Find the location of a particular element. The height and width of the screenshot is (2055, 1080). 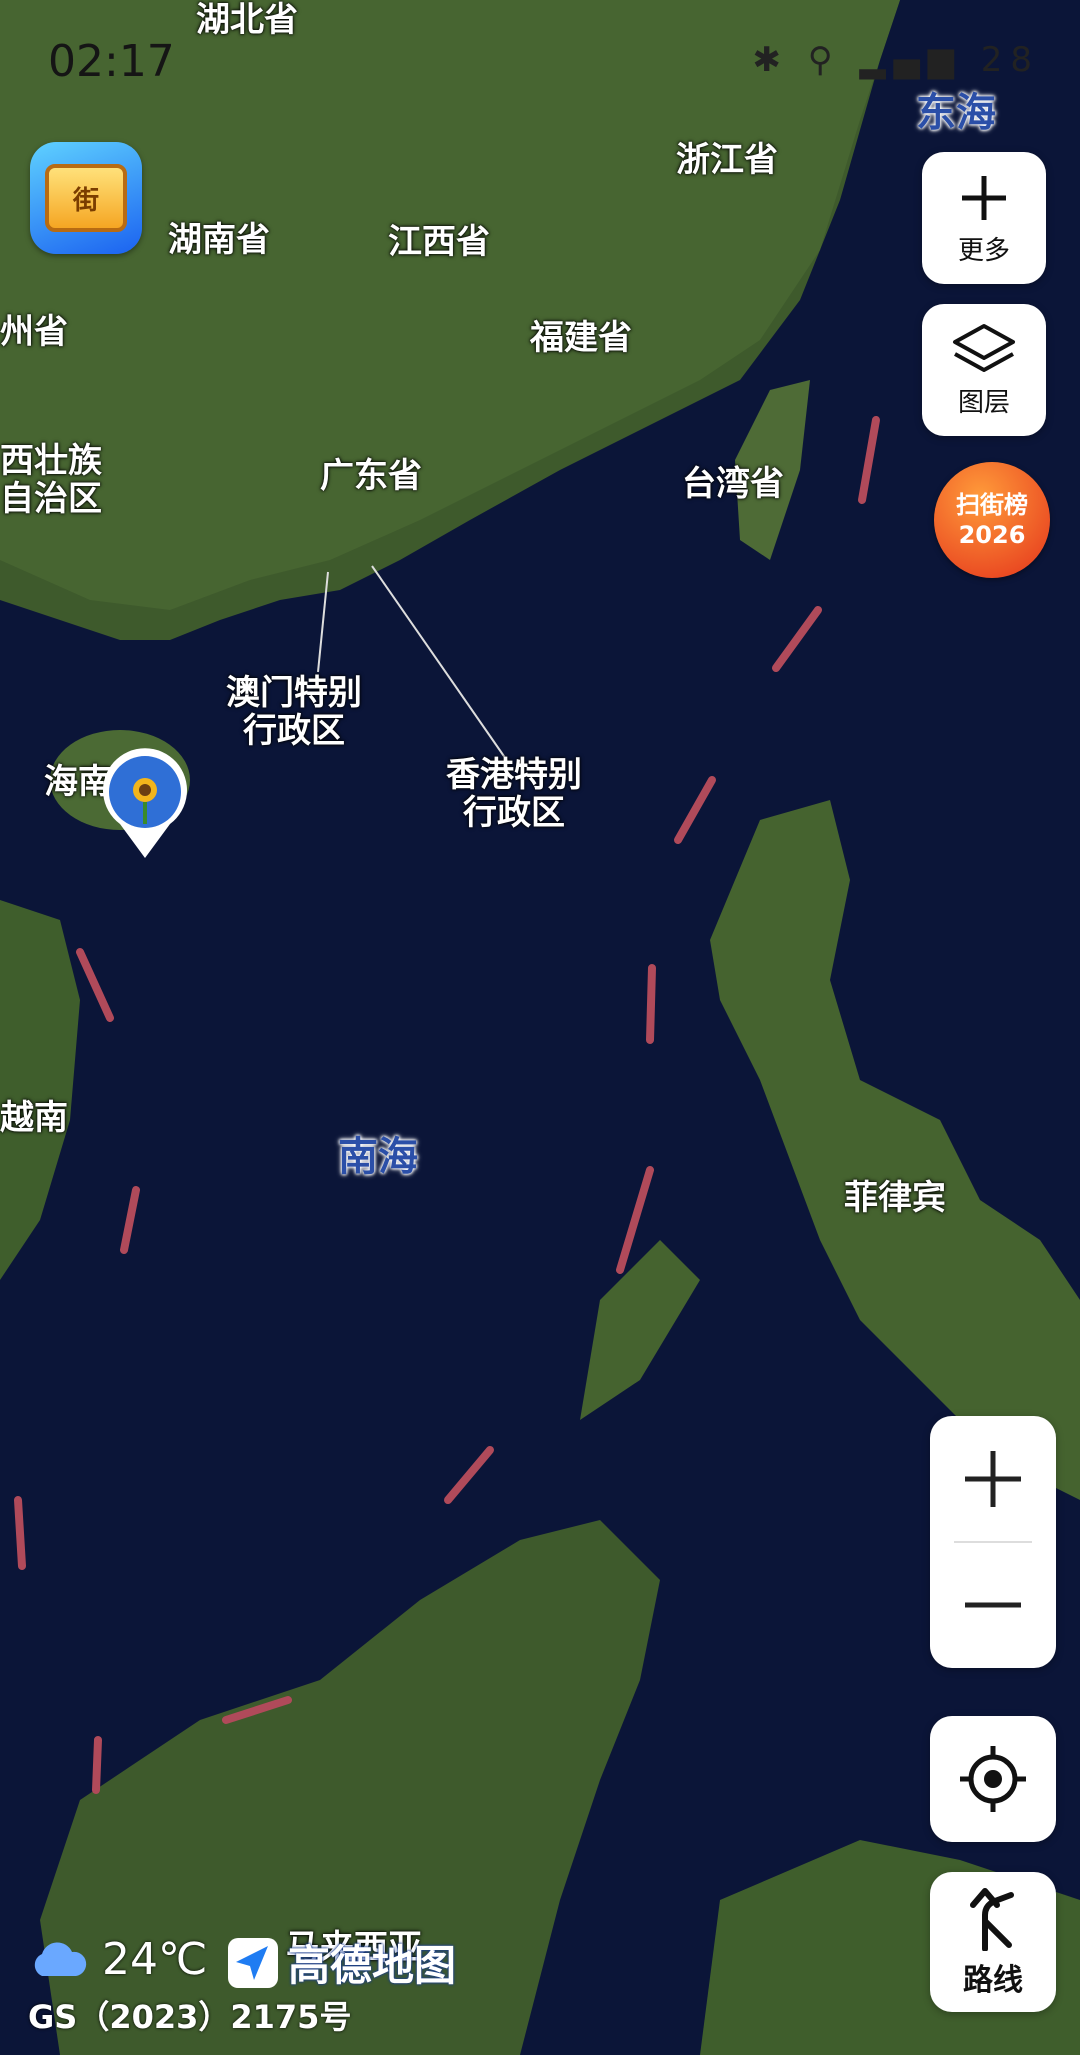

map-label-taiwan: 台湾省 is located at coordinates (733, 480).